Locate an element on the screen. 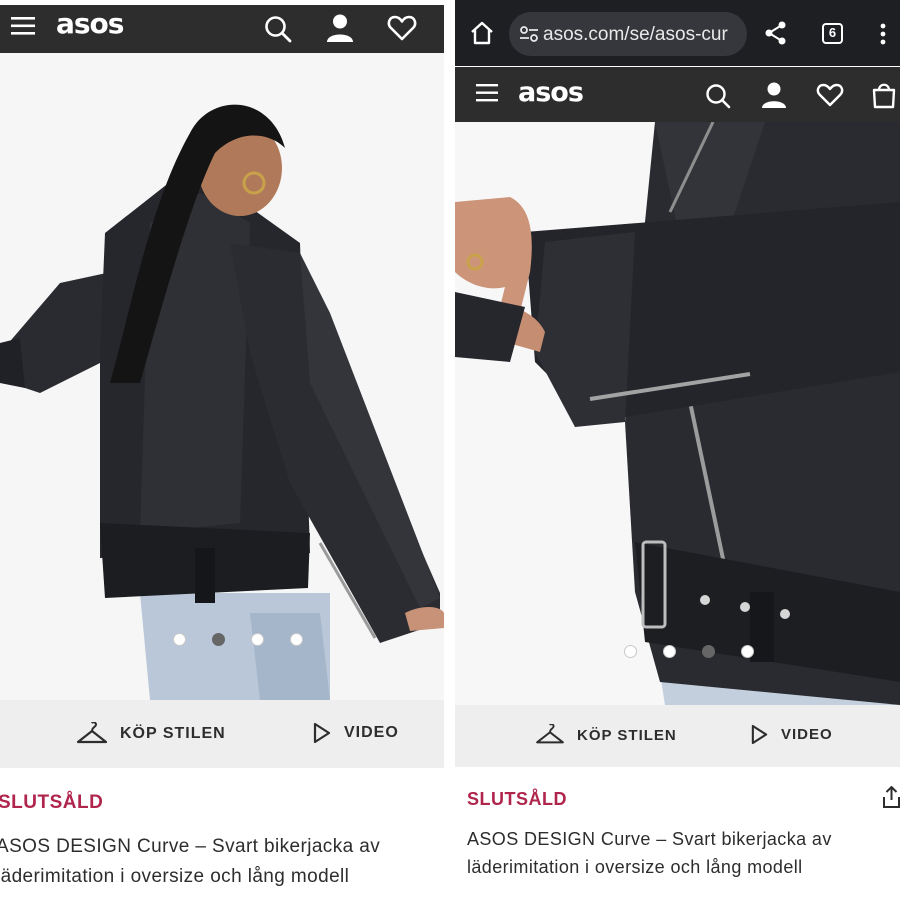 The width and height of the screenshot is (900, 900). url-text: asos.com/se/asos-cur is located at coordinates (635, 34).